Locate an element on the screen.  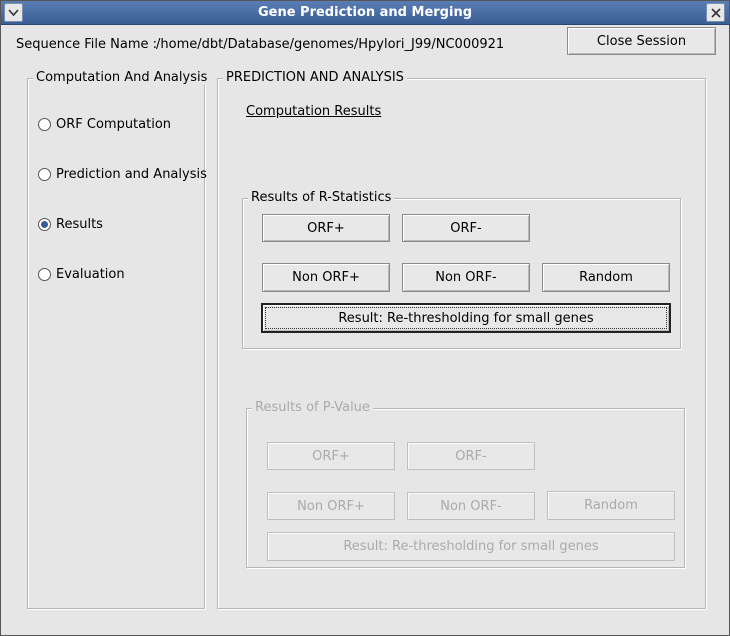
radio-button-selected is located at coordinates (44, 224).